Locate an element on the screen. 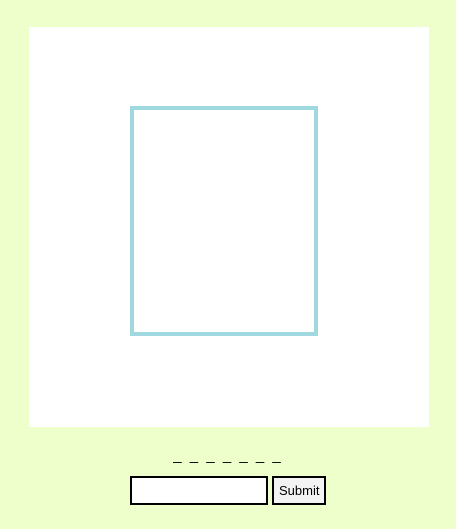  guess-input is located at coordinates (199, 490).